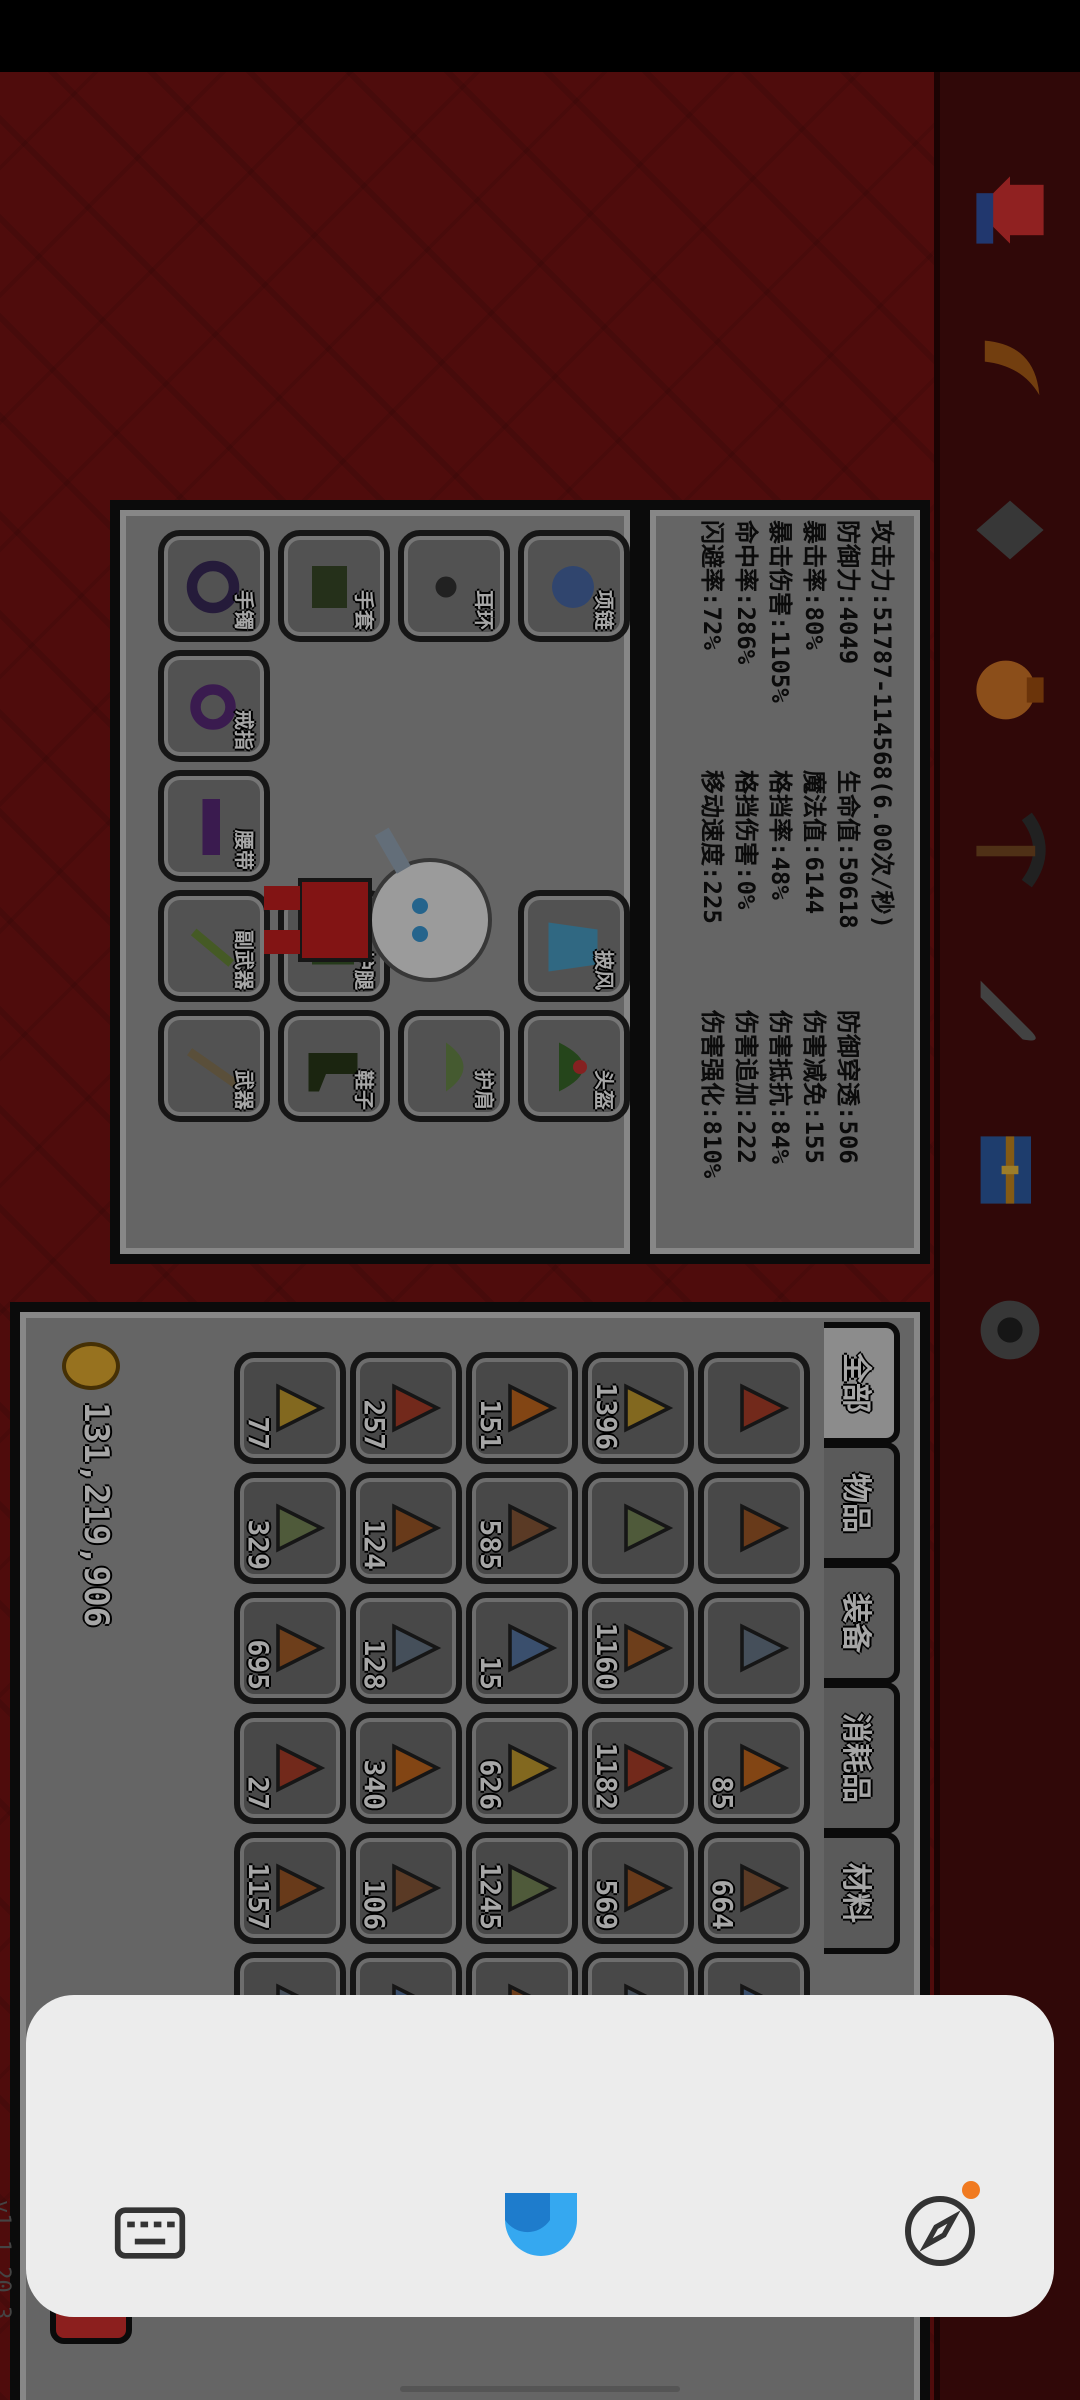  I want to click on gesture-bar, so click(540, 2389).